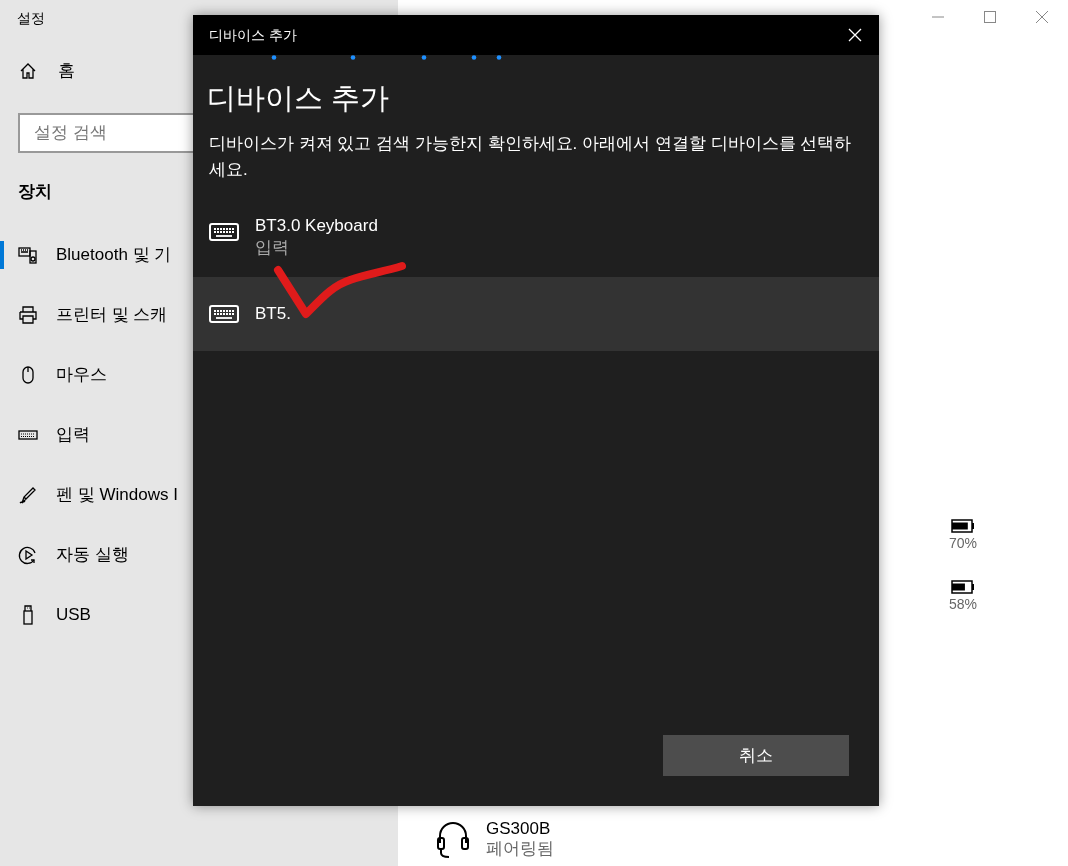  I want to click on battery-level: 58%, so click(963, 604).